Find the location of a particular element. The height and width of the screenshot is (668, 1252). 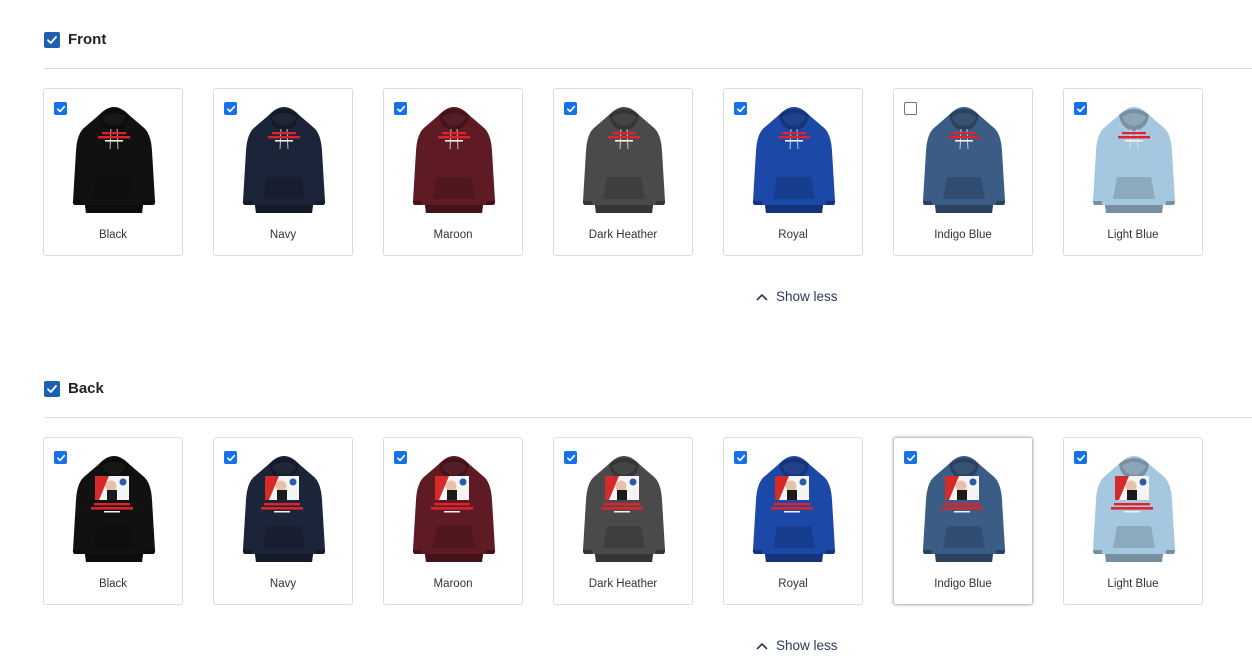

front-divider is located at coordinates (648, 68).